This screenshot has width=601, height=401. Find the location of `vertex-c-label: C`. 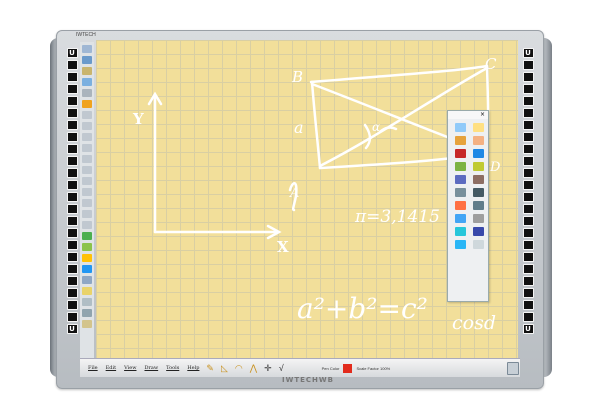

vertex-c-label: C is located at coordinates (491, 64).